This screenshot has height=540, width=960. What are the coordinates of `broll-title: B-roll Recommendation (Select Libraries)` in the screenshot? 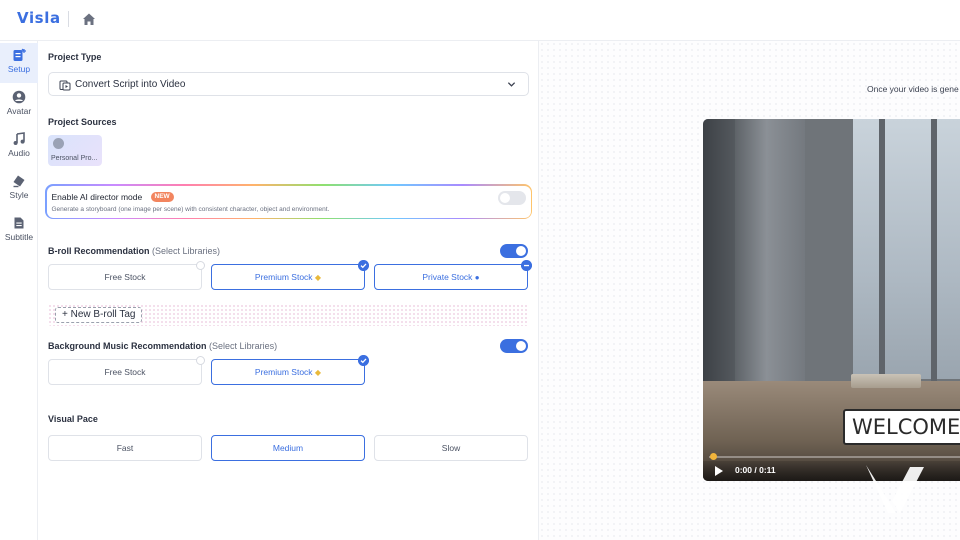 It's located at (134, 251).